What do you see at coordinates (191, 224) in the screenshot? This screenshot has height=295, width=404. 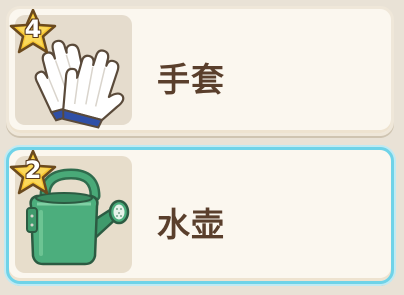 I see `item-name: 水壶` at bounding box center [191, 224].